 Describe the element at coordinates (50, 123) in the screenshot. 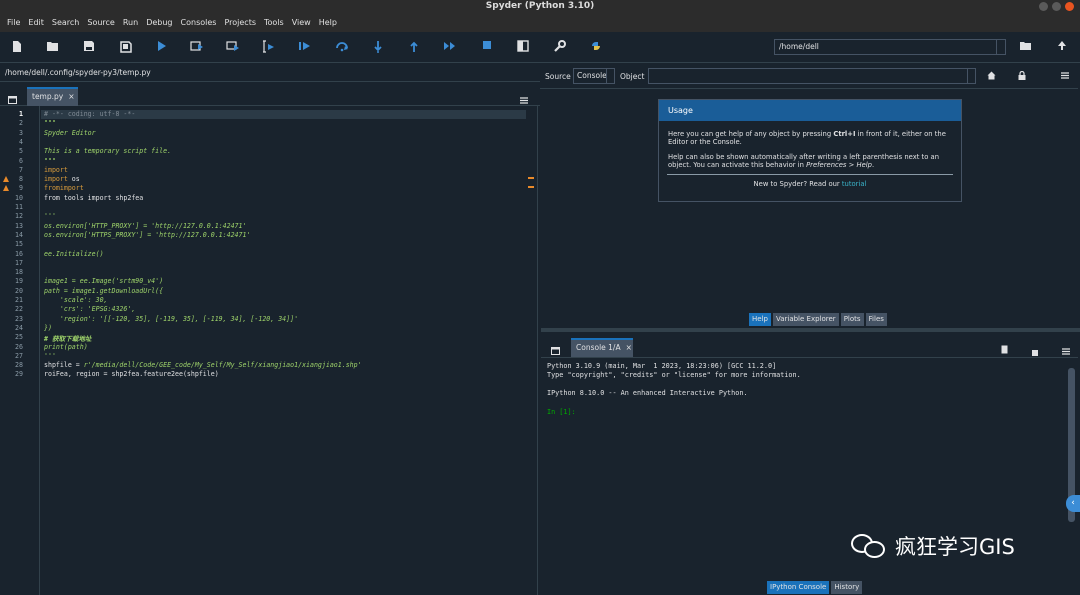

I see `code-line: """` at that location.